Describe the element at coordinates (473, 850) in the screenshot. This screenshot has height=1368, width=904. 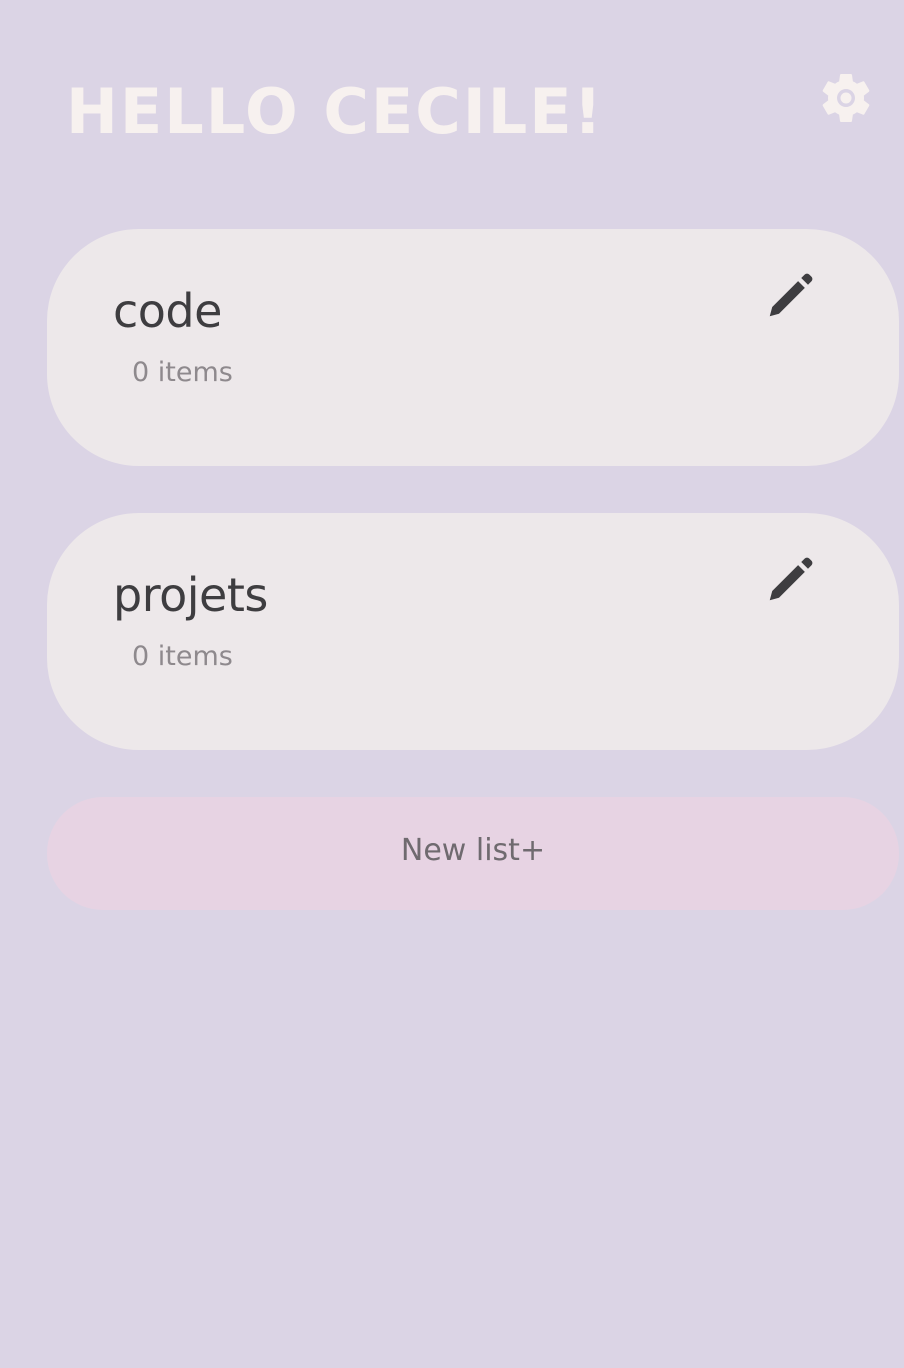
I see `new-list-label: New list+` at that location.